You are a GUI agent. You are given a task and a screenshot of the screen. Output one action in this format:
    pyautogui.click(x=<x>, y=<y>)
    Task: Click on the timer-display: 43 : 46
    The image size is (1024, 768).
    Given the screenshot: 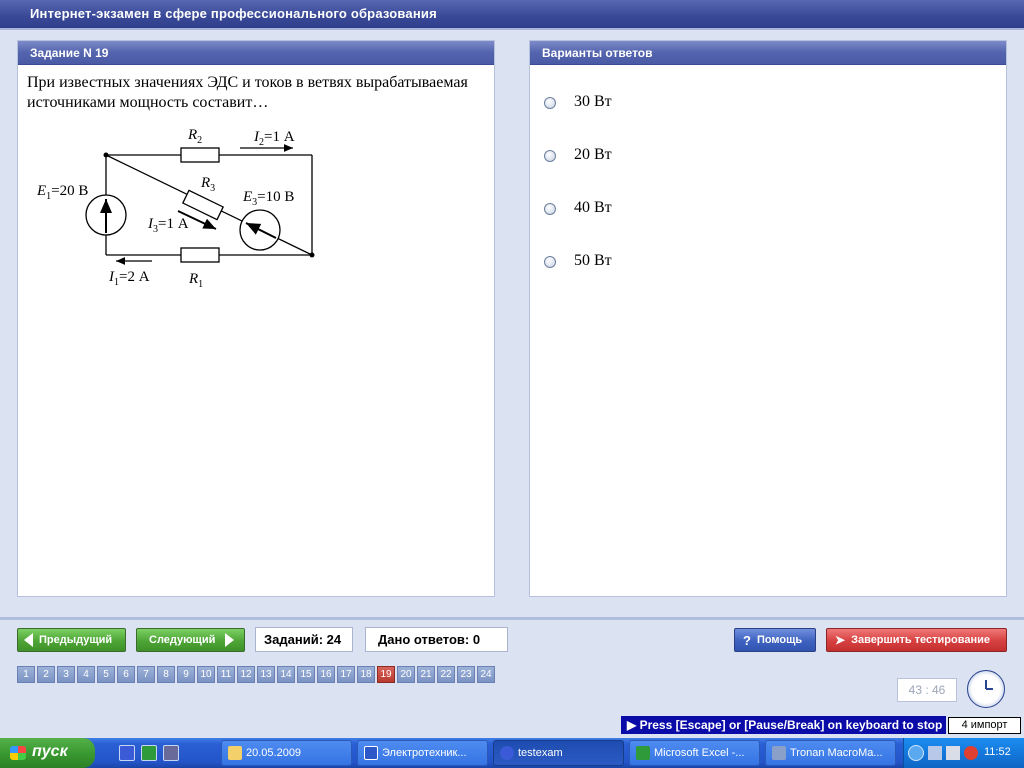 What is the action you would take?
    pyautogui.click(x=927, y=690)
    